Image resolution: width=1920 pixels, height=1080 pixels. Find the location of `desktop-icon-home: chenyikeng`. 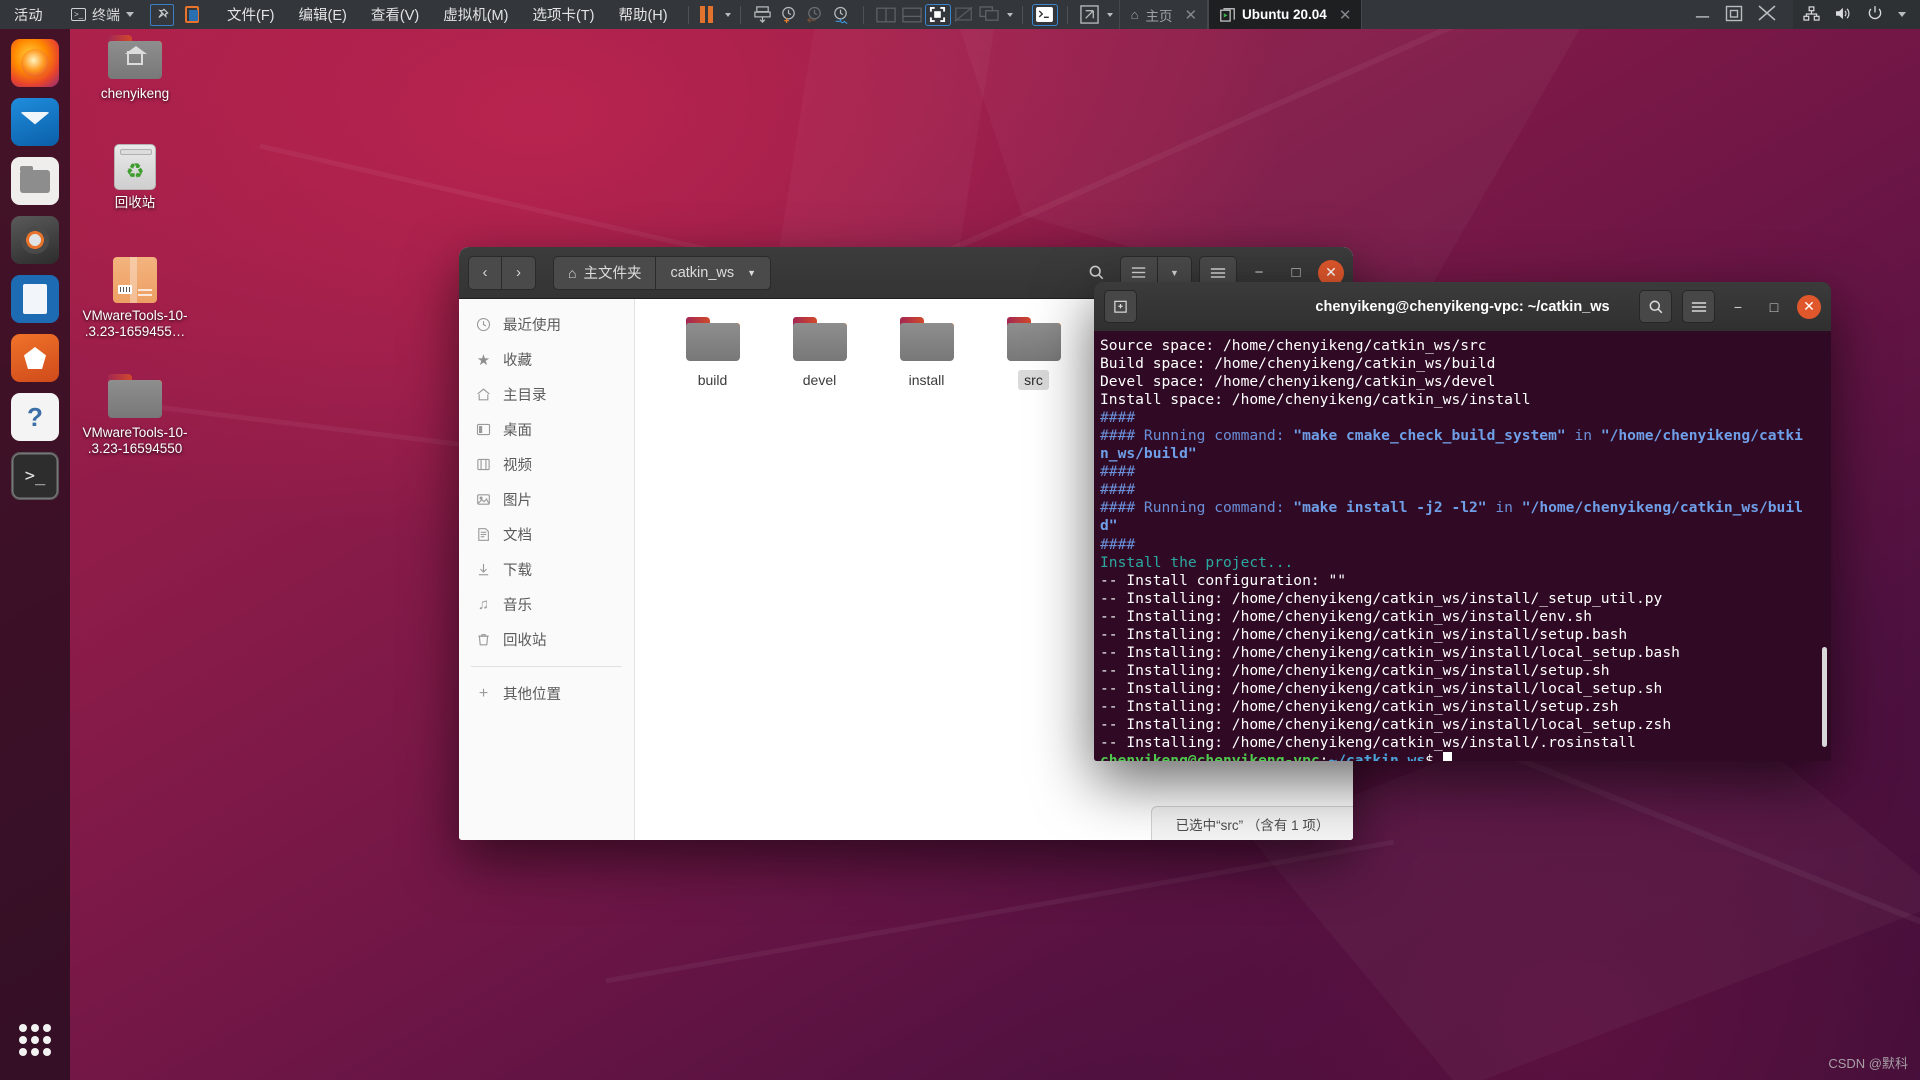

desktop-icon-home: chenyikeng is located at coordinates (135, 68).